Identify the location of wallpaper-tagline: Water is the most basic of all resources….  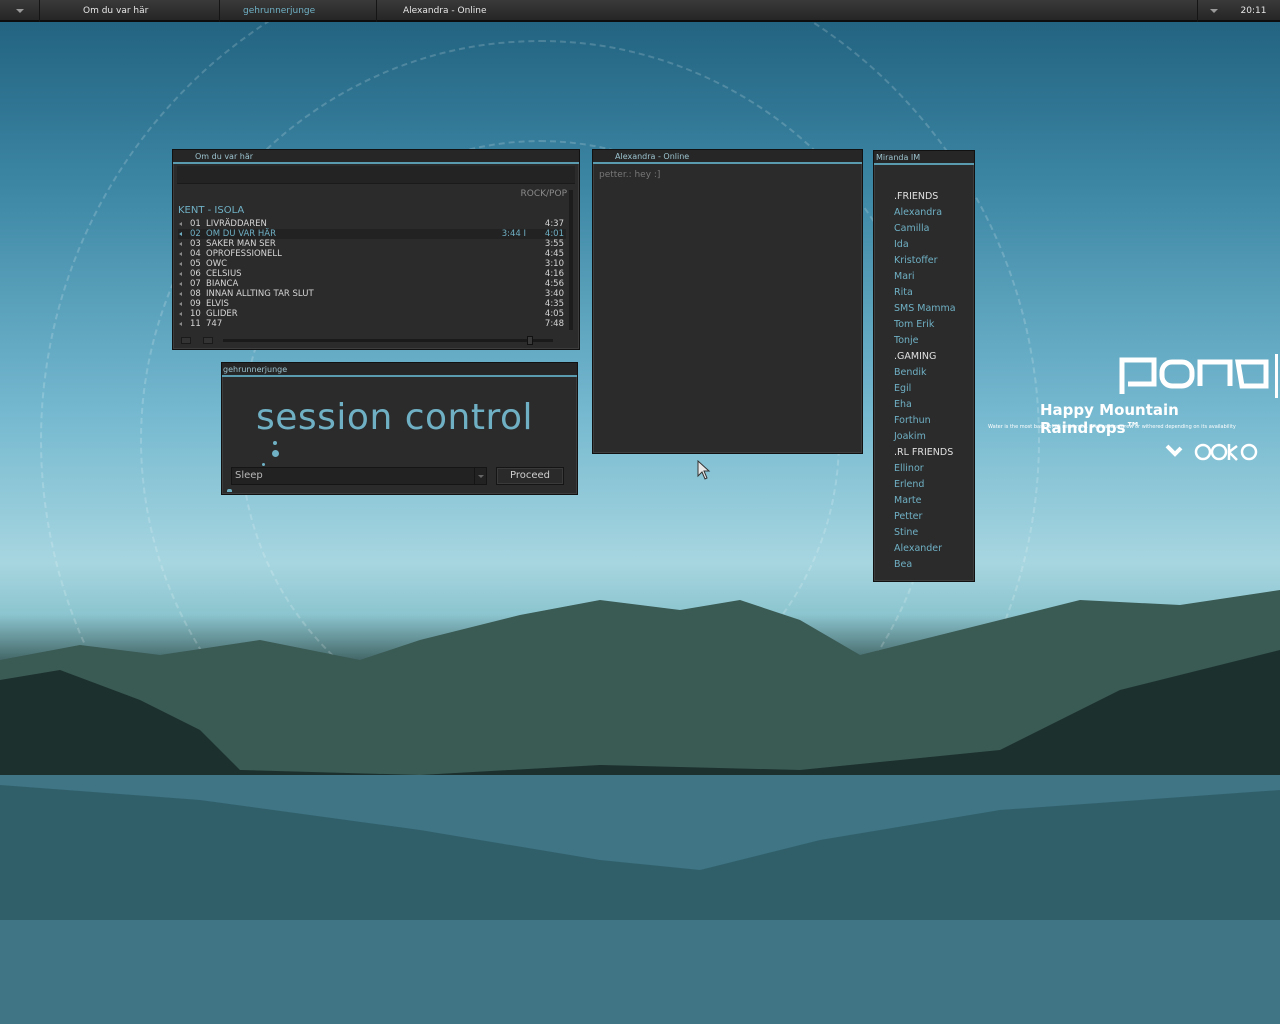
(1112, 427).